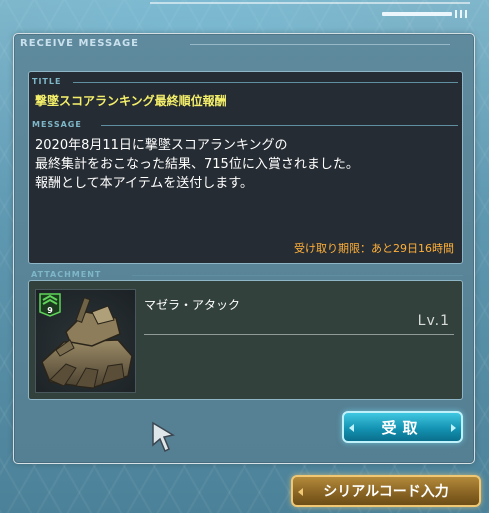 This screenshot has height=513, width=489. I want to click on message-line: 最終集計をおこなった結果、715位に入賞されました。, so click(197, 164).